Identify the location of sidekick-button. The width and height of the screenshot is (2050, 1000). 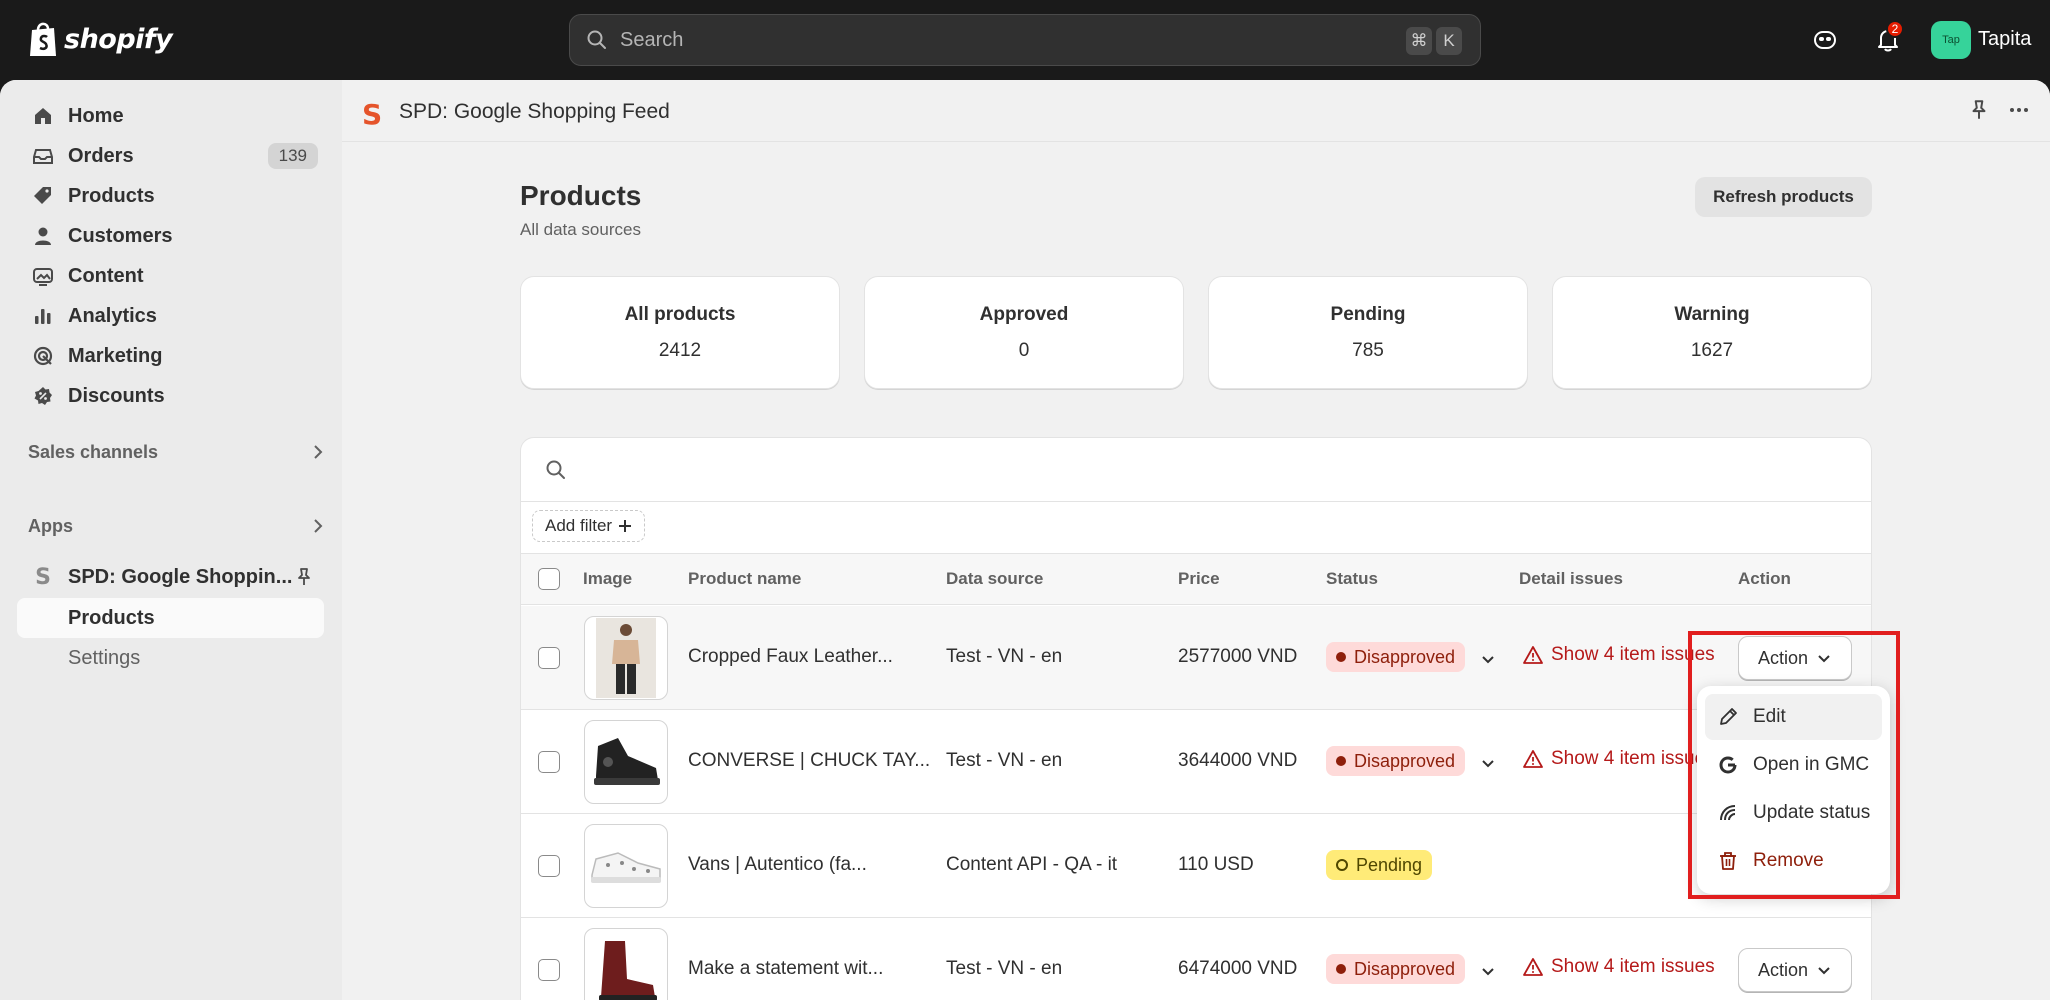
(1825, 40).